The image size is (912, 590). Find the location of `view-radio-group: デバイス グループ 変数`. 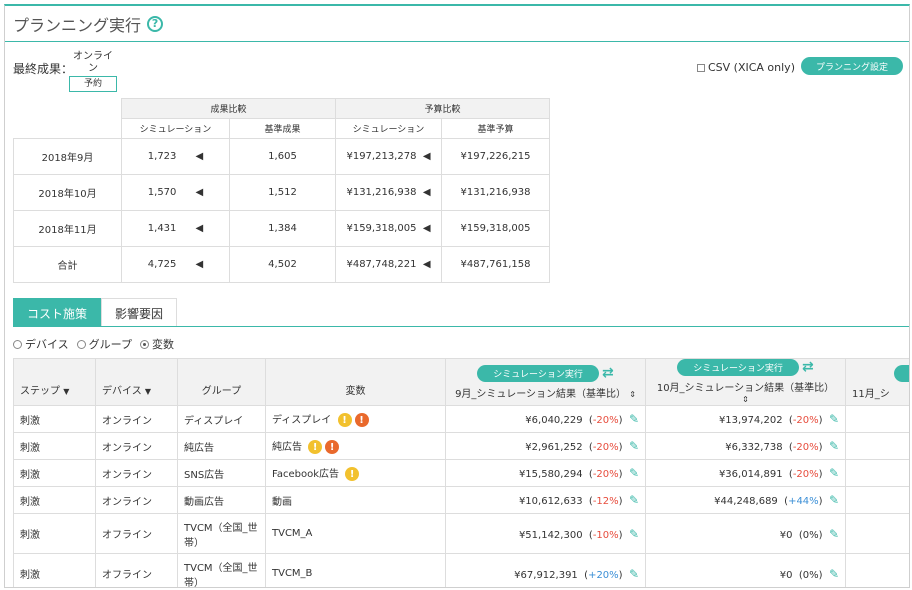

view-radio-group: デバイス グループ 変数 is located at coordinates (93, 344).